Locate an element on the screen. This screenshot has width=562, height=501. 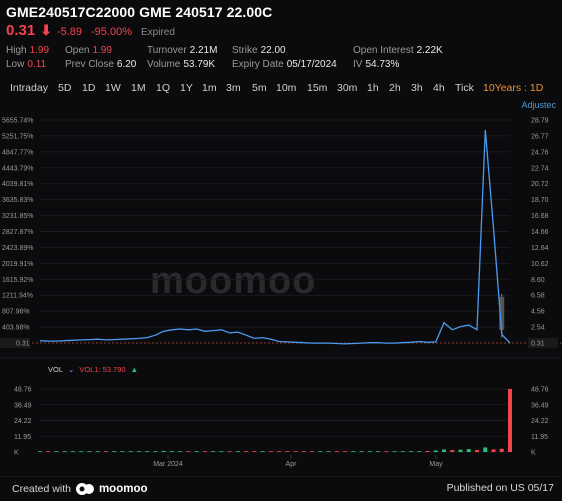
right-tick-label: 24.76 is located at coordinates (540, 152).